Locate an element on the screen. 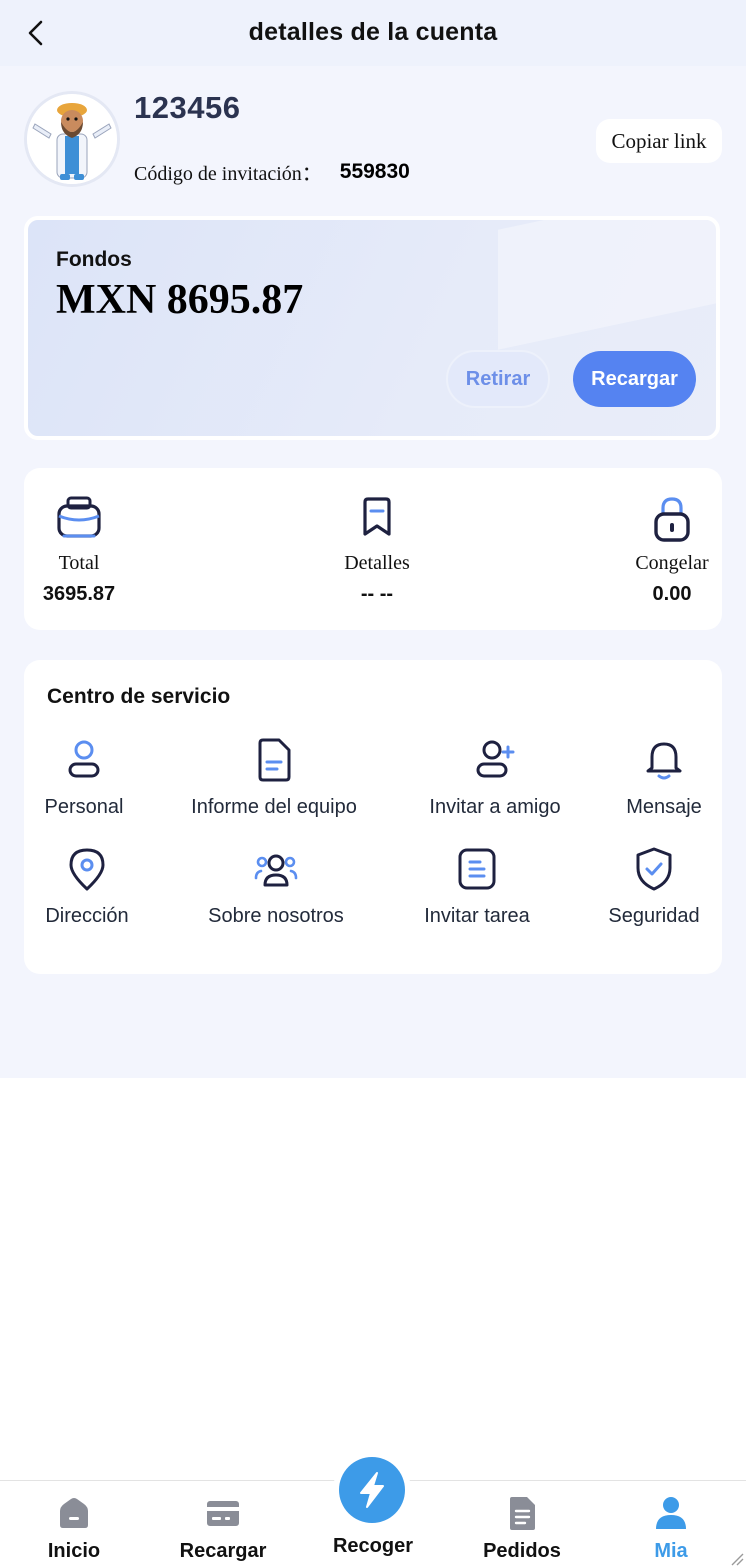 Image resolution: width=746 pixels, height=1568 pixels. service-address-label: Dirección is located at coordinates (87, 916).